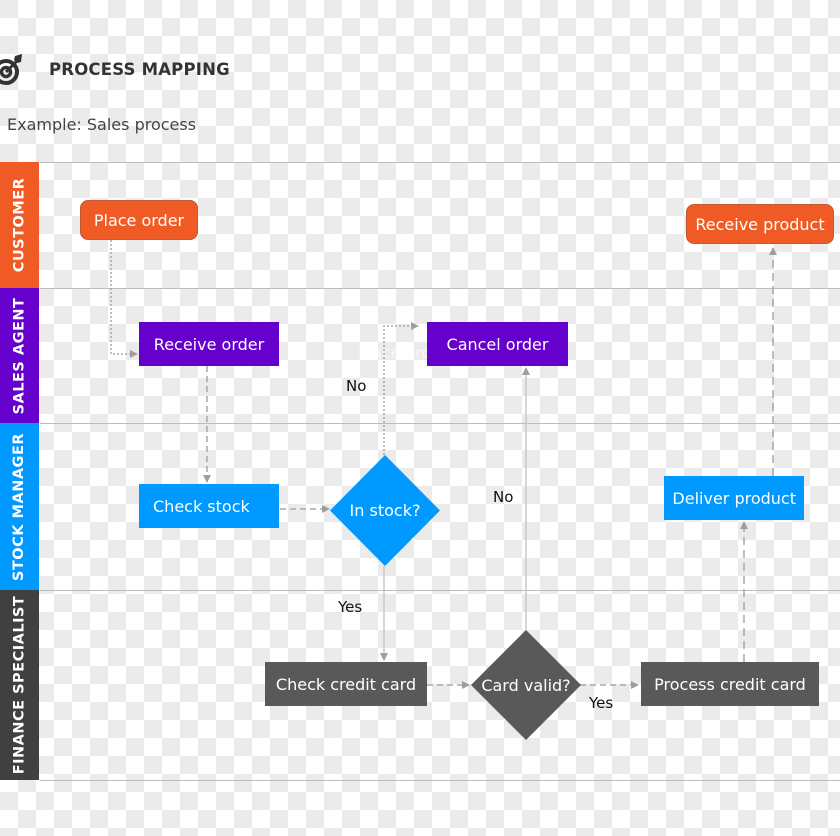 The image size is (840, 836). I want to click on node-place-order: Place order, so click(139, 220).